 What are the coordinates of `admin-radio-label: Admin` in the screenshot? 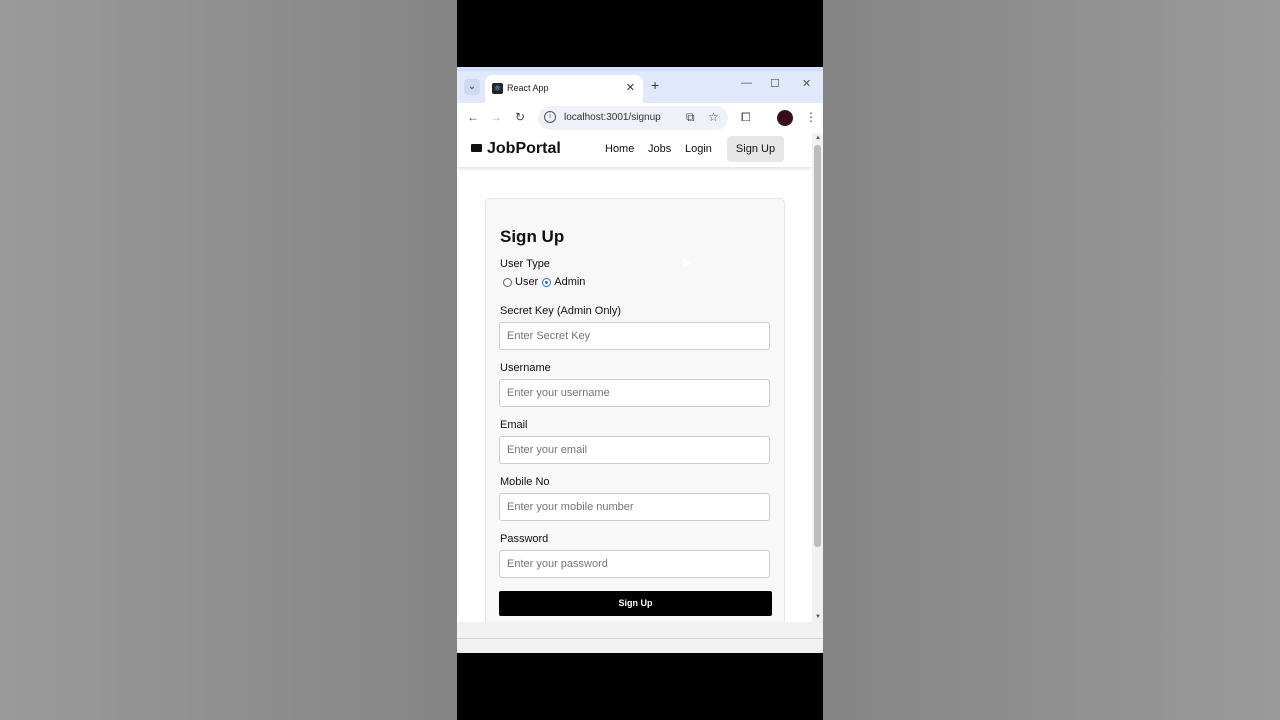 It's located at (569, 282).